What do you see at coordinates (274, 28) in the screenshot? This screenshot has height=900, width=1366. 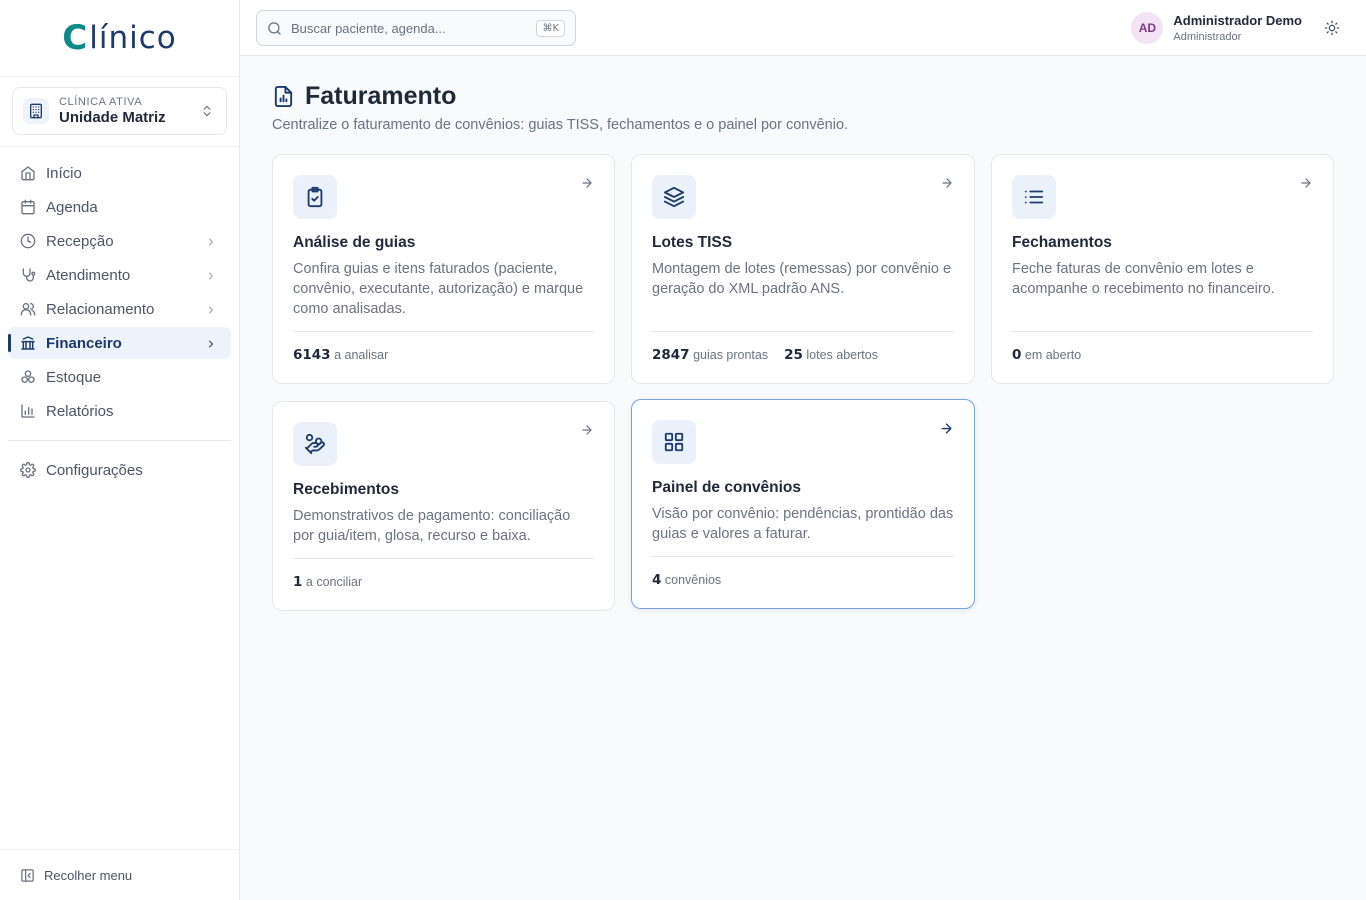 I see `search-icon` at bounding box center [274, 28].